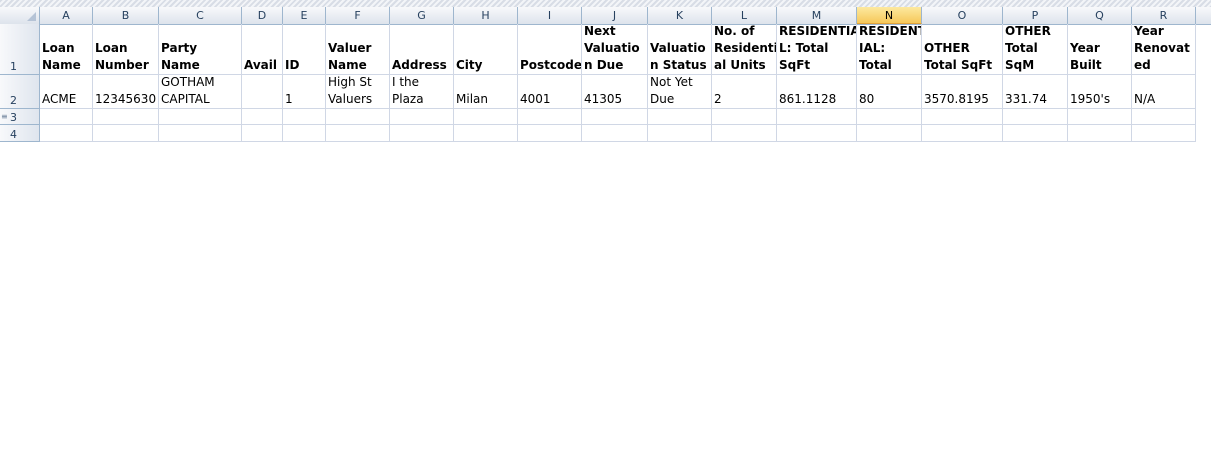  Describe the element at coordinates (1026, 99) in the screenshot. I see `cell-text: 331.74` at that location.